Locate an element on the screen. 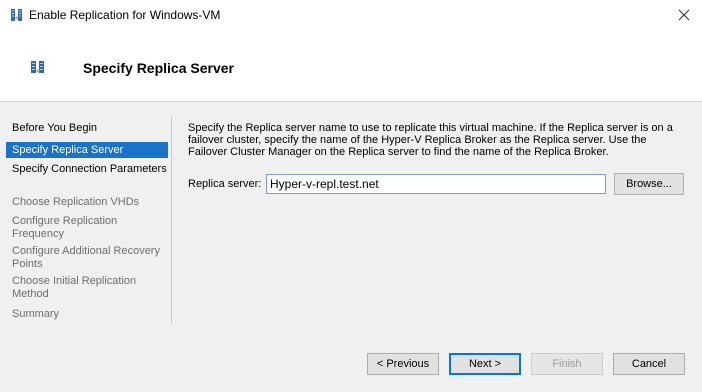 The image size is (702, 392). next-button: Next > is located at coordinates (485, 364).